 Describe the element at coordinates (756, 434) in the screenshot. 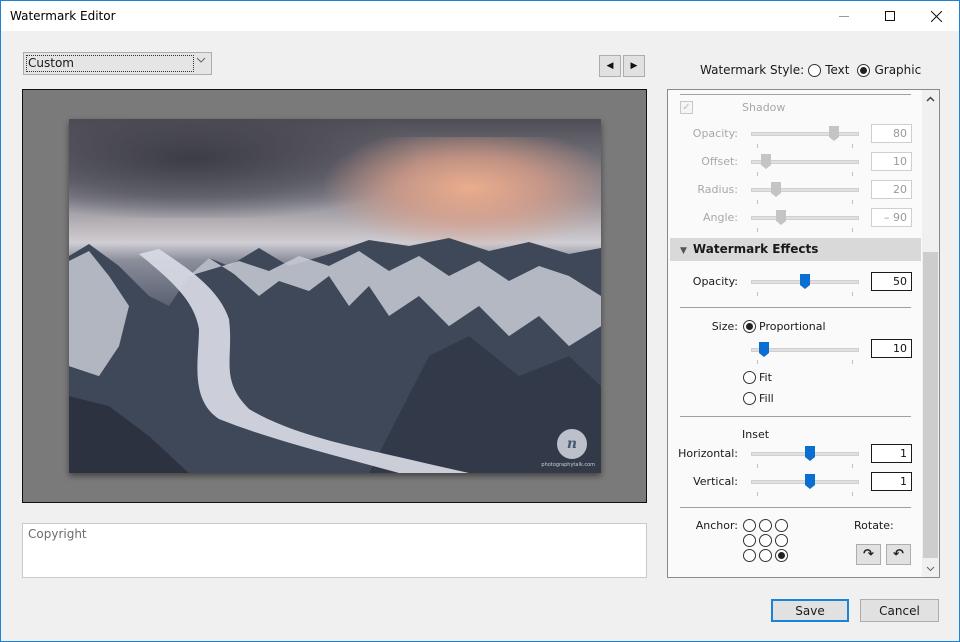

I see `inset-label: Inset` at that location.